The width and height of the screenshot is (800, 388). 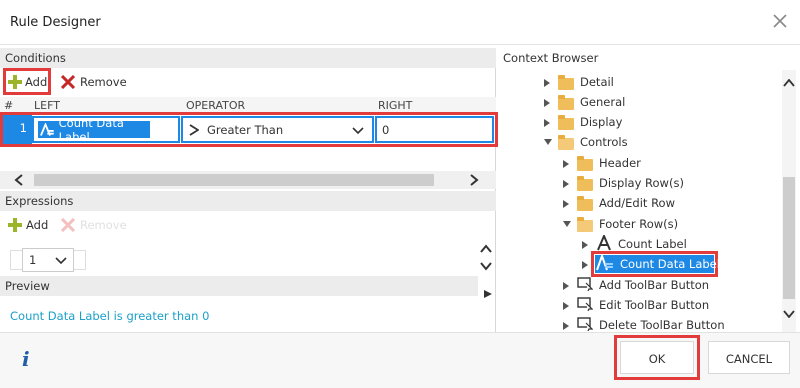 I want to click on tree-item-label: Count Data Label, so click(x=670, y=264).